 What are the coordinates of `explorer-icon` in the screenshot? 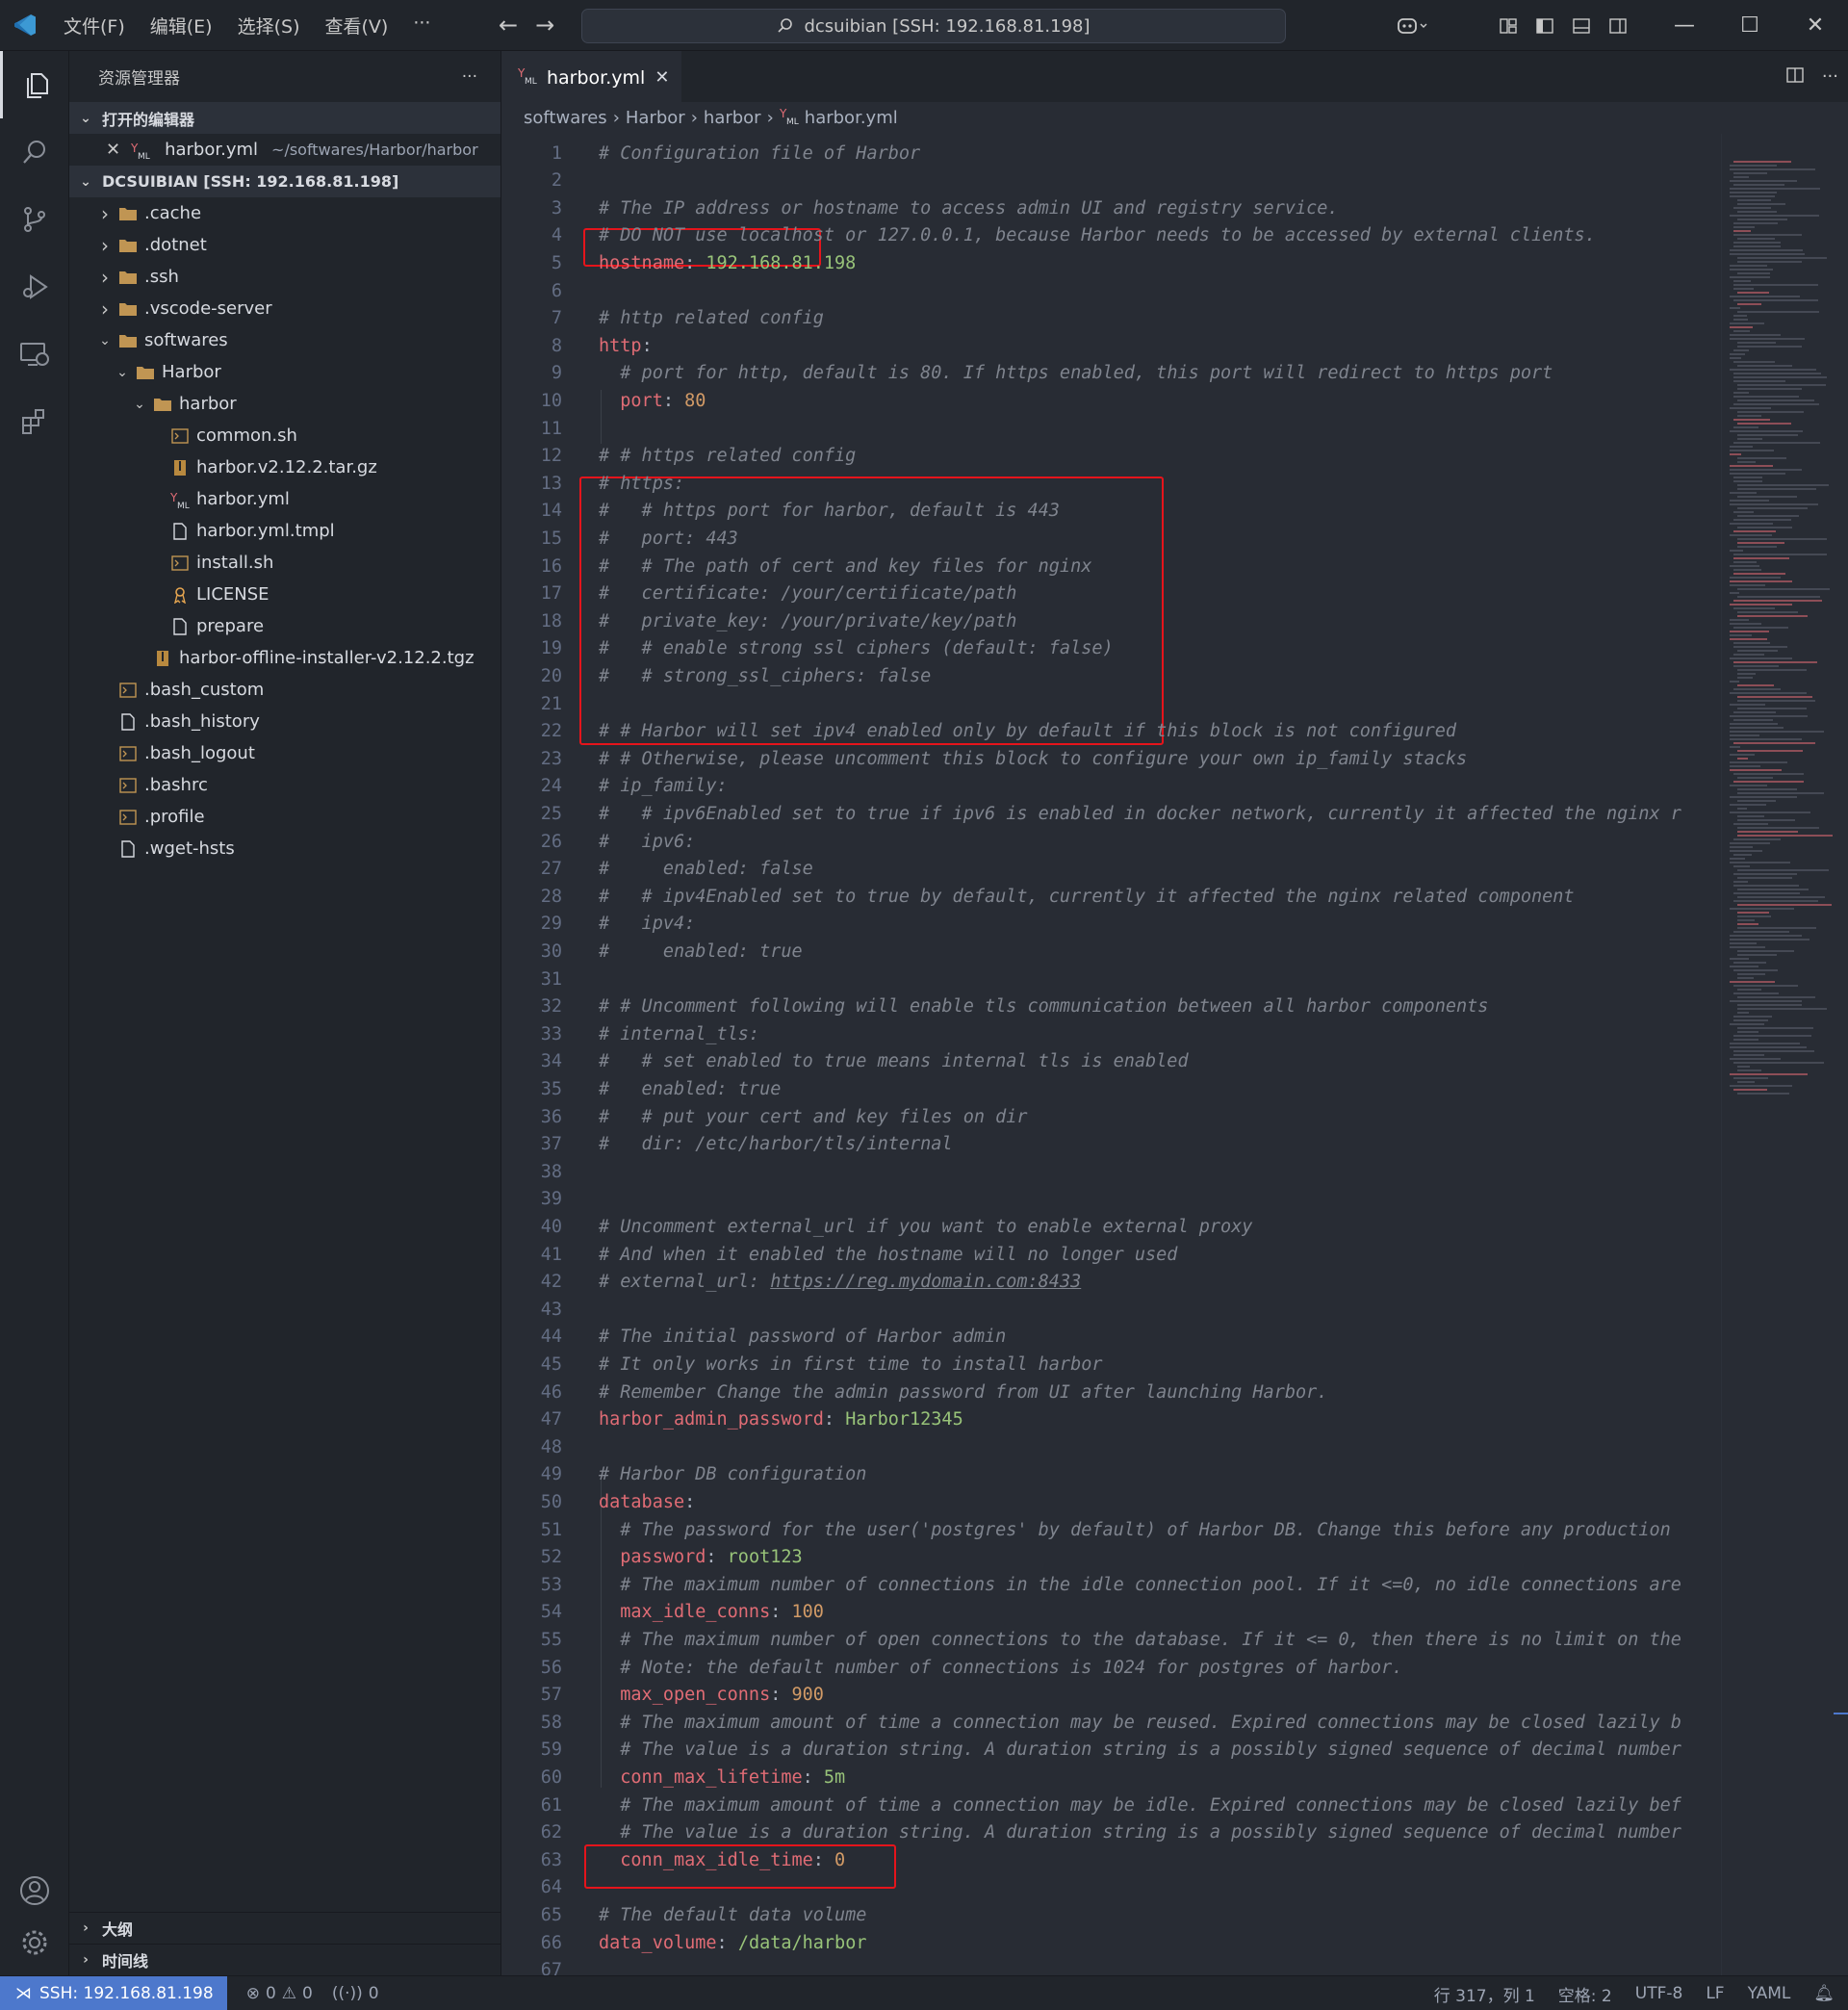 It's located at (34, 85).